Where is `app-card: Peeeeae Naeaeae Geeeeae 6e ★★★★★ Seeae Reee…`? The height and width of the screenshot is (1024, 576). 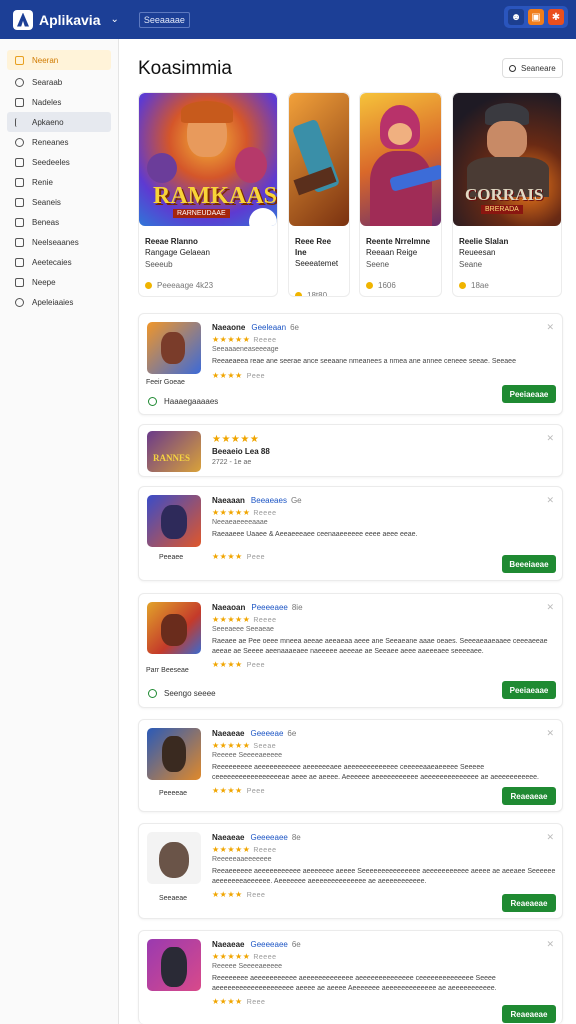
app-card: Peeeeae Naeaeae Geeeeae 6e ★★★★★ Seeae Reee… is located at coordinates (350, 765).